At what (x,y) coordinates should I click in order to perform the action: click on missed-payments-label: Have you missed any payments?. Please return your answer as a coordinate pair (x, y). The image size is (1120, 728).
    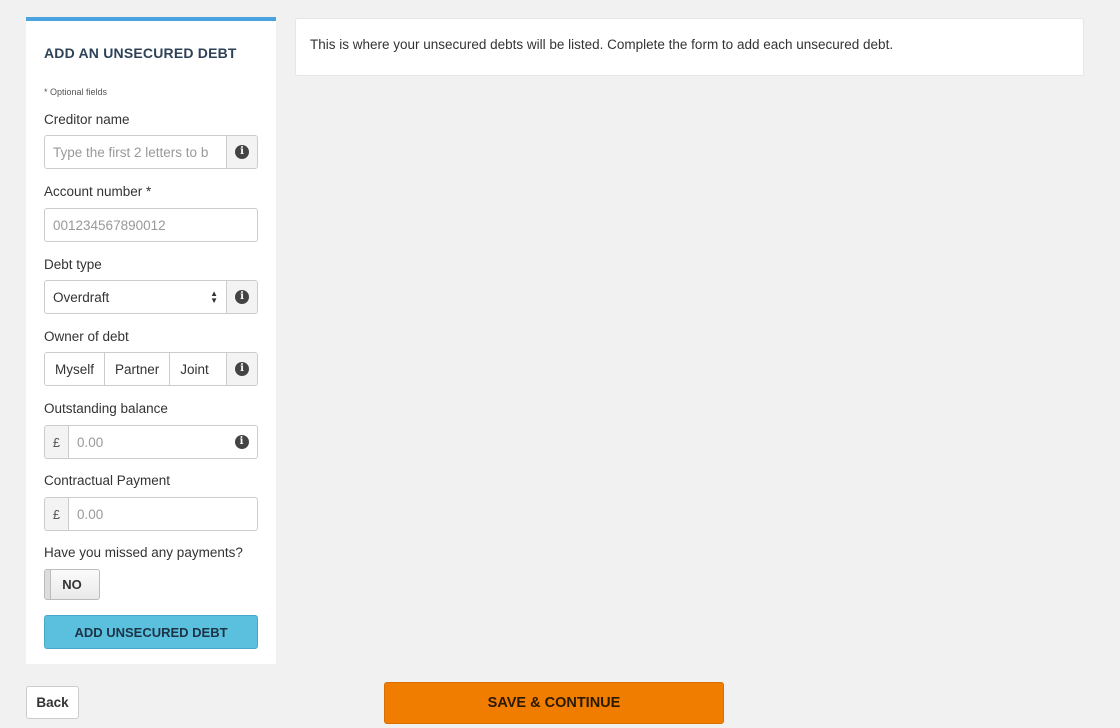
    Looking at the image, I should click on (143, 552).